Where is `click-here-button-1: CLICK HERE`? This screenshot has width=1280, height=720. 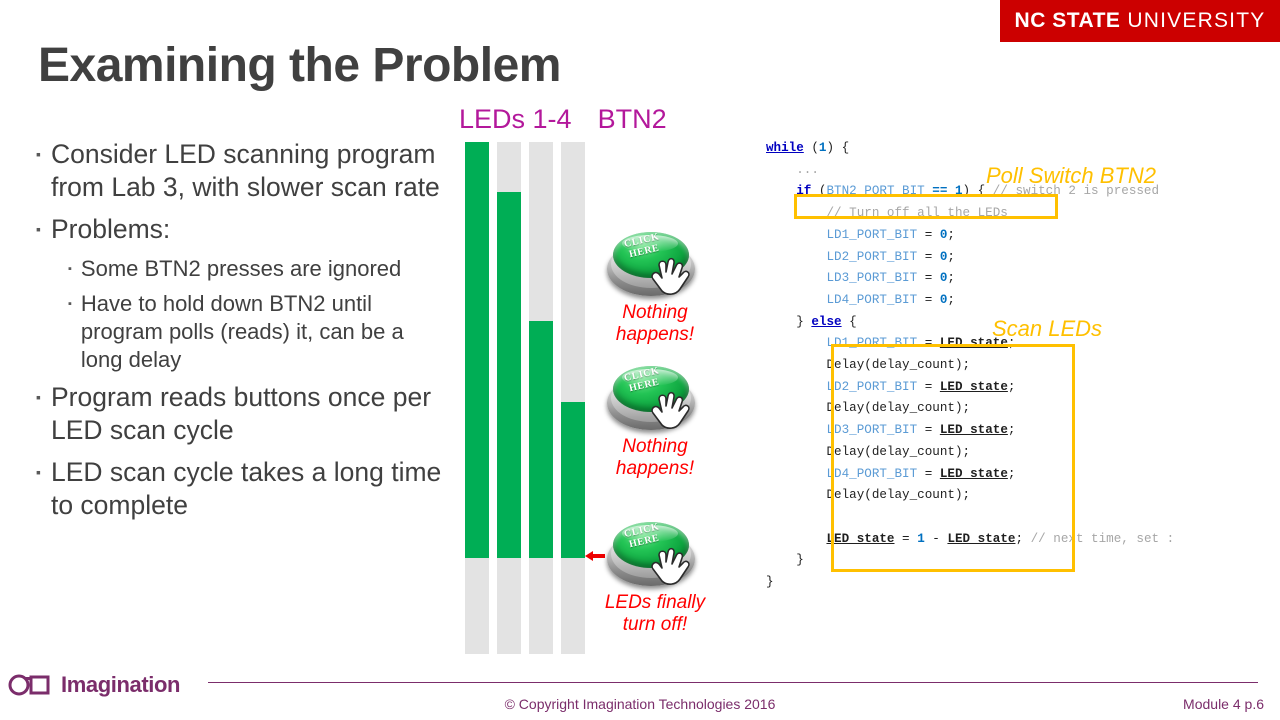
click-here-button-1: CLICK HERE is located at coordinates (652, 264).